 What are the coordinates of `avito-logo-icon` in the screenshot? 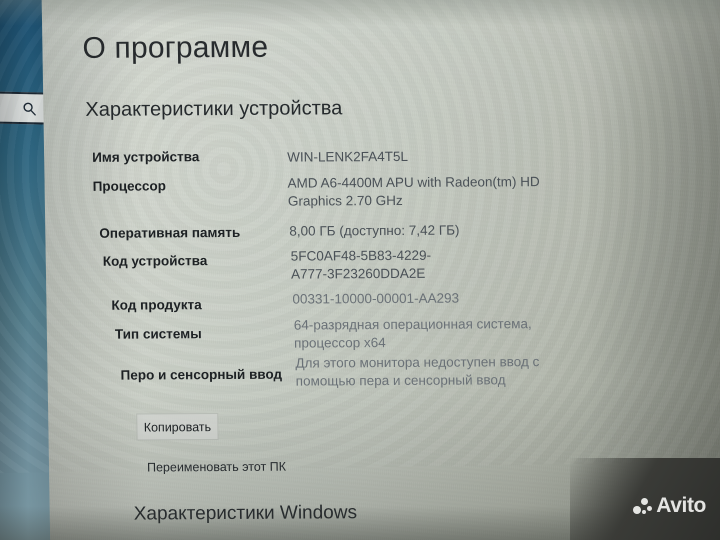 It's located at (643, 506).